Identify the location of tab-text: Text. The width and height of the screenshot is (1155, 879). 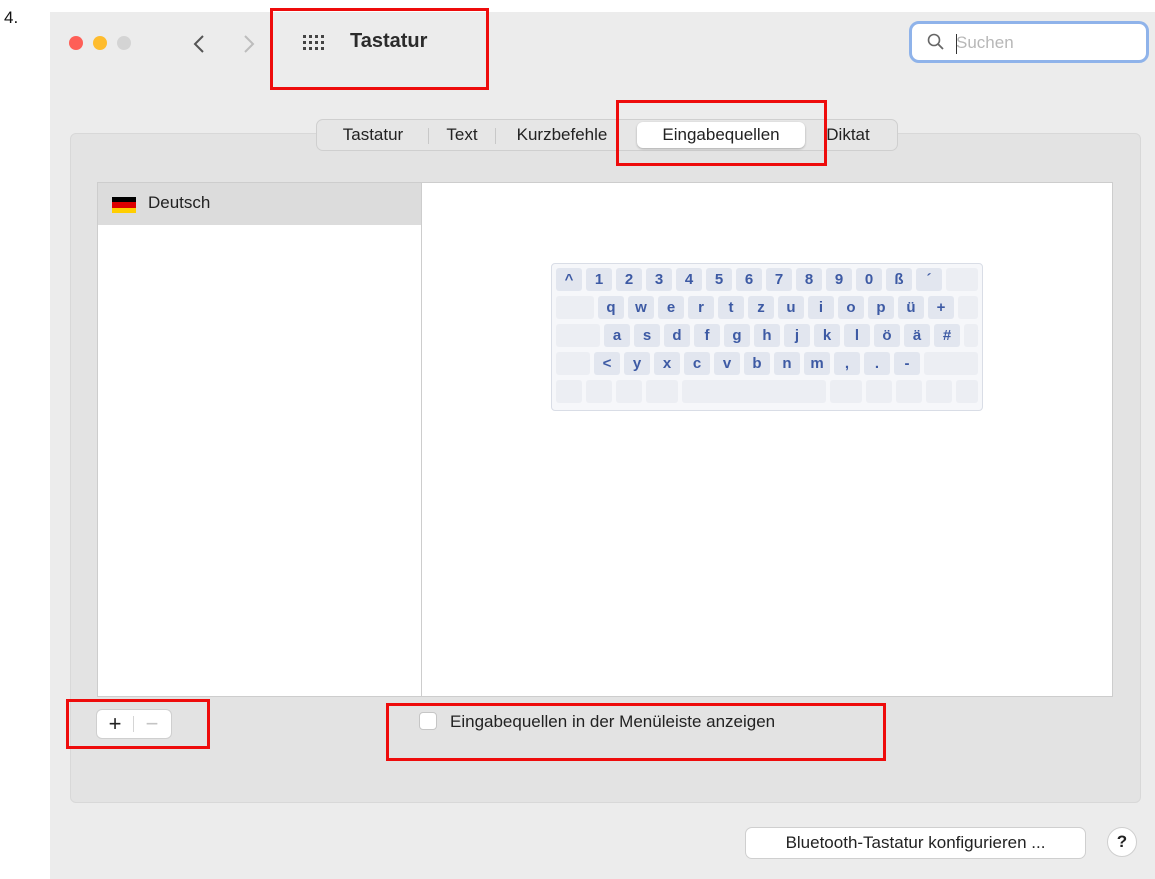
(462, 135).